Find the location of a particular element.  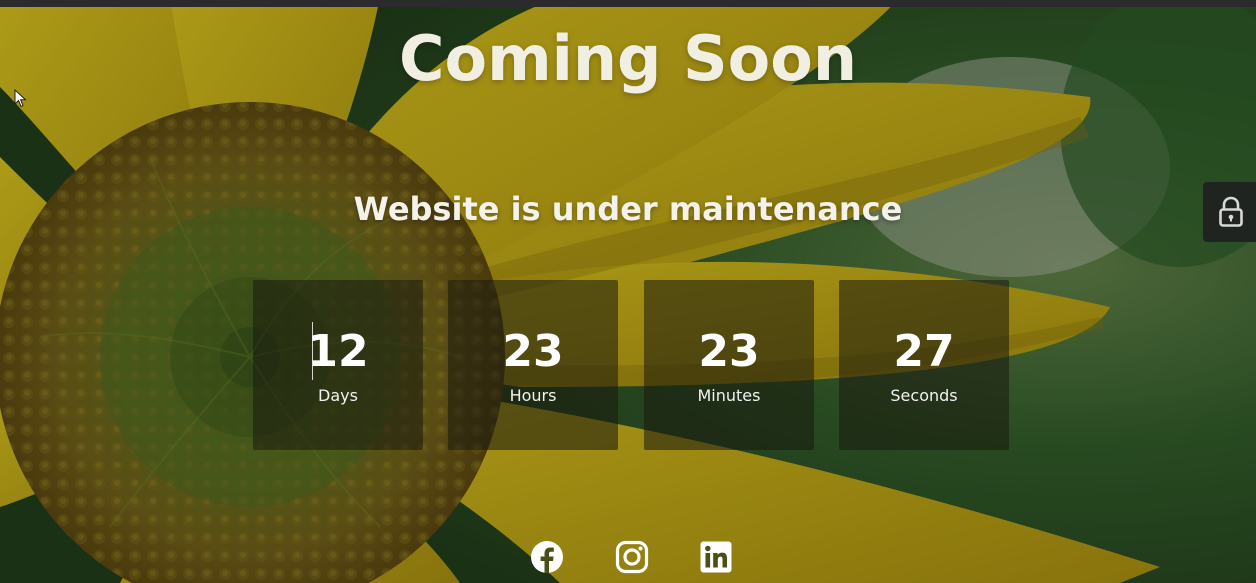

hours-label: Hours is located at coordinates (533, 395).